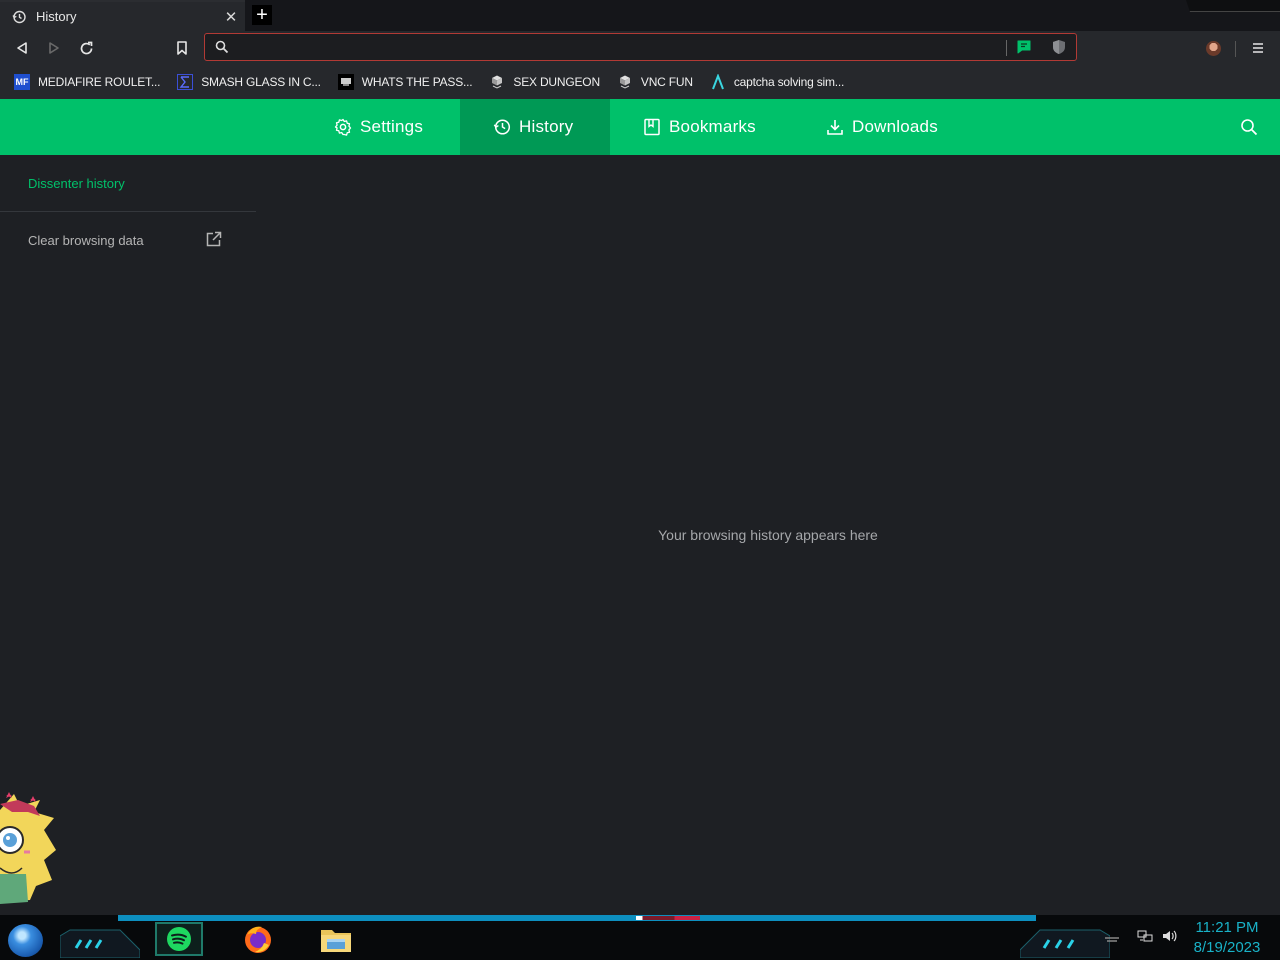  I want to click on tab-downloads: Downloads, so click(891, 127).